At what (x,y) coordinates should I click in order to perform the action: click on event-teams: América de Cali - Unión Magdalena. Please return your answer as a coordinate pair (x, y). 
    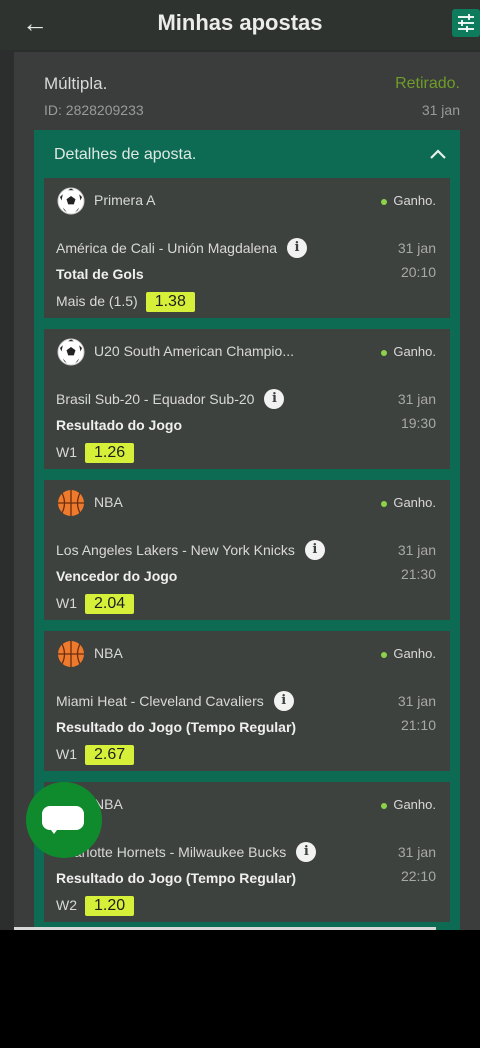
    Looking at the image, I should click on (166, 248).